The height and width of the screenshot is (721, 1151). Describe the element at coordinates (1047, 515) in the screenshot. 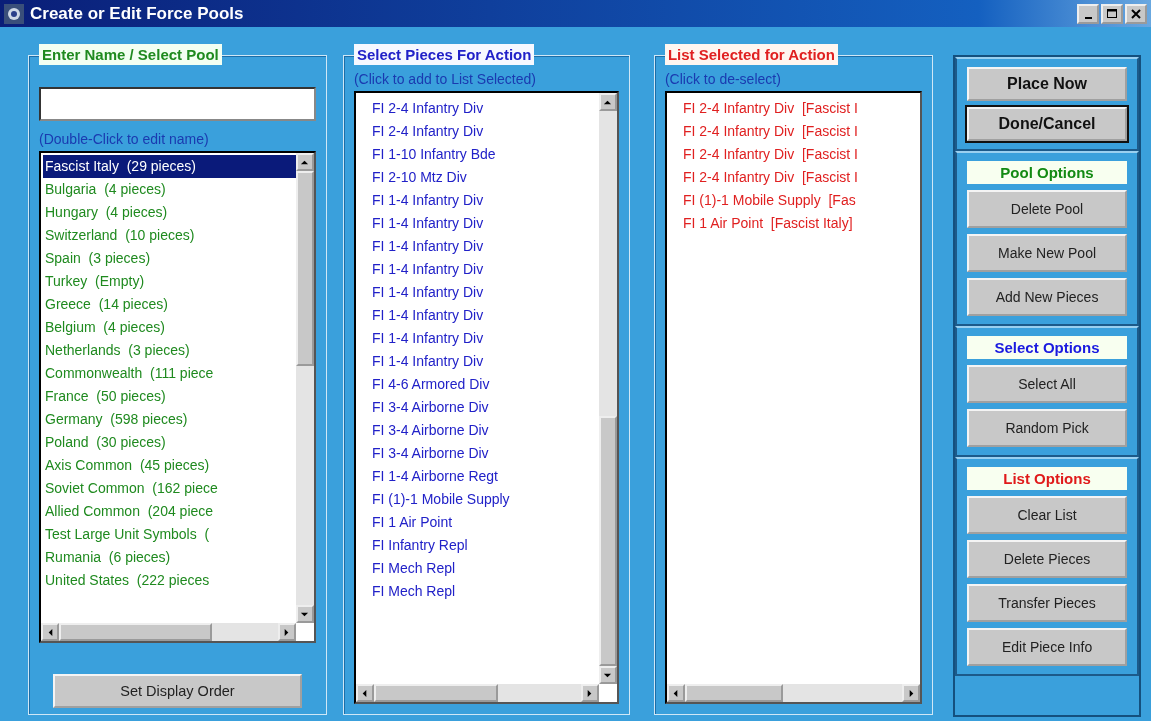

I see `option-button: Clear List` at that location.